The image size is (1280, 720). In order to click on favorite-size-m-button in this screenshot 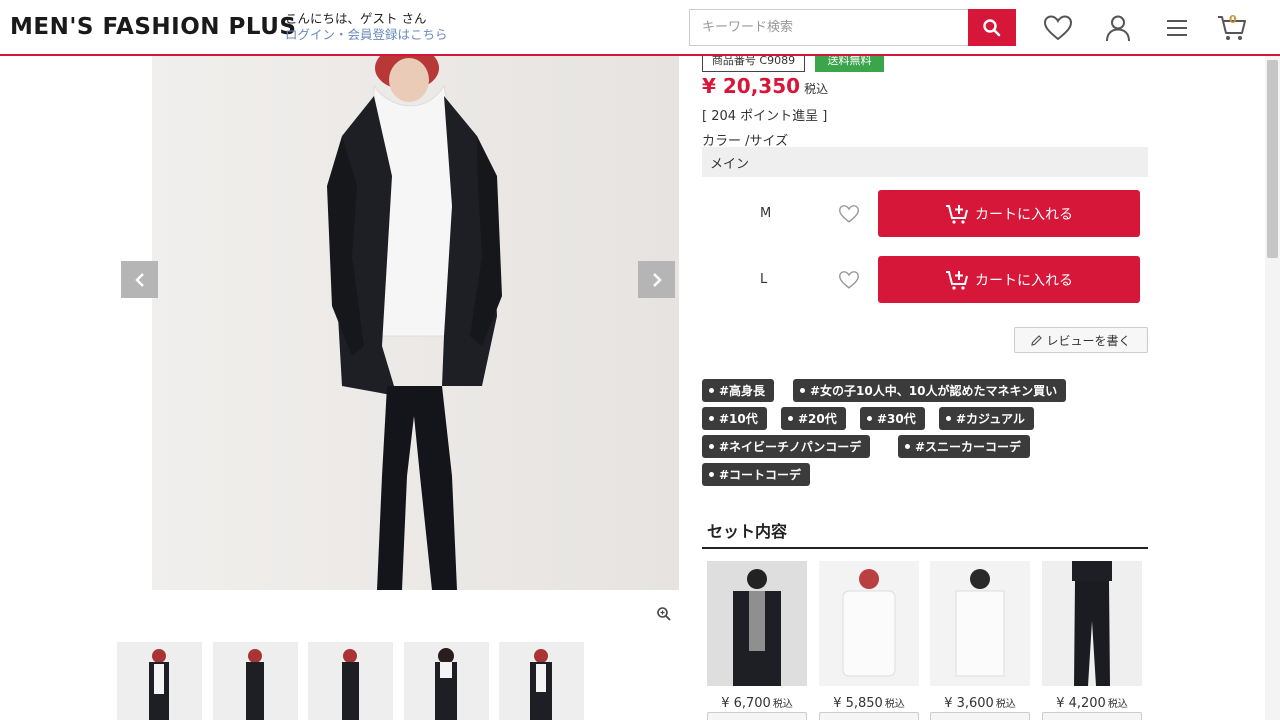, I will do `click(849, 214)`.